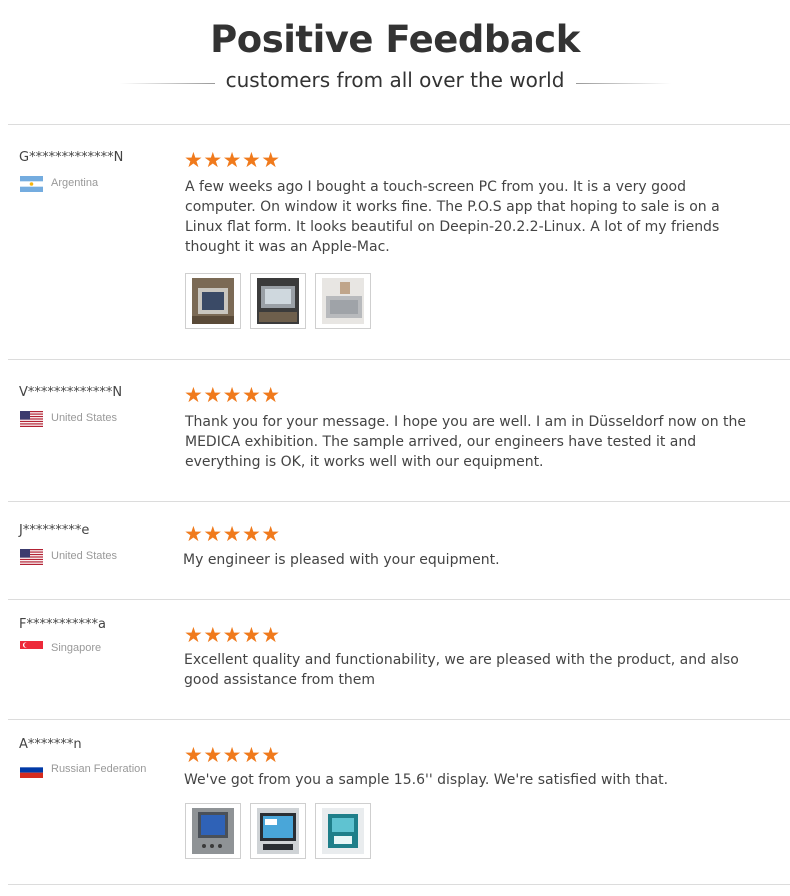 The height and width of the screenshot is (896, 790). Describe the element at coordinates (623, 83) in the screenshot. I see `subtitle-right-rule` at that location.